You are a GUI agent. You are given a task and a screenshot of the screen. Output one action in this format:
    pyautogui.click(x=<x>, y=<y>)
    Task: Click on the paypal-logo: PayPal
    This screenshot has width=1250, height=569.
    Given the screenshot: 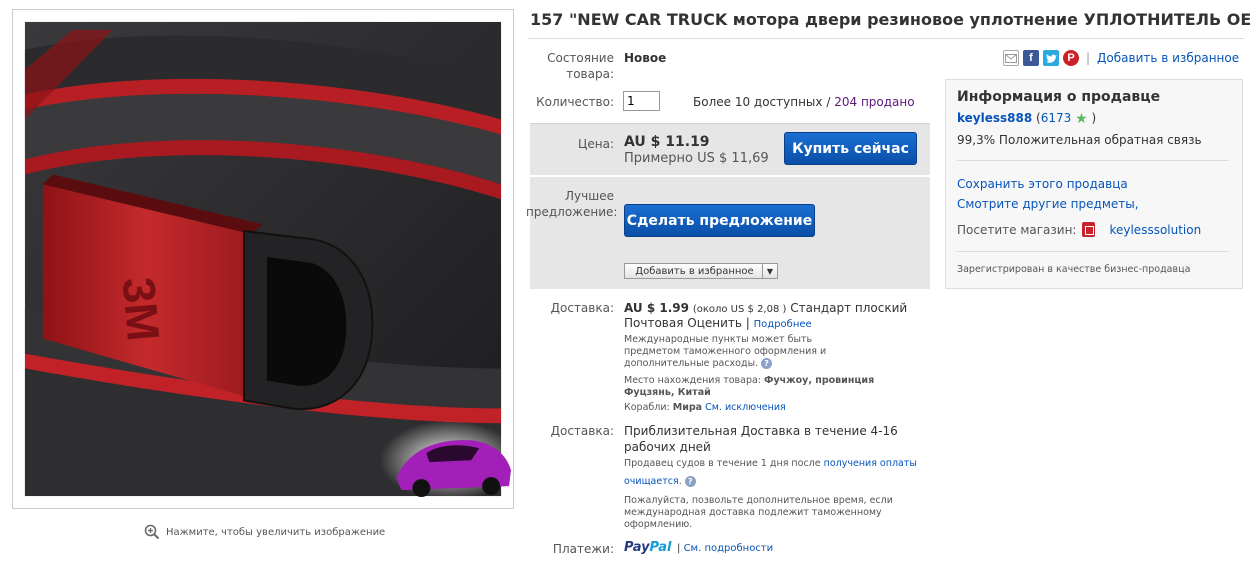 What is the action you would take?
    pyautogui.click(x=647, y=547)
    